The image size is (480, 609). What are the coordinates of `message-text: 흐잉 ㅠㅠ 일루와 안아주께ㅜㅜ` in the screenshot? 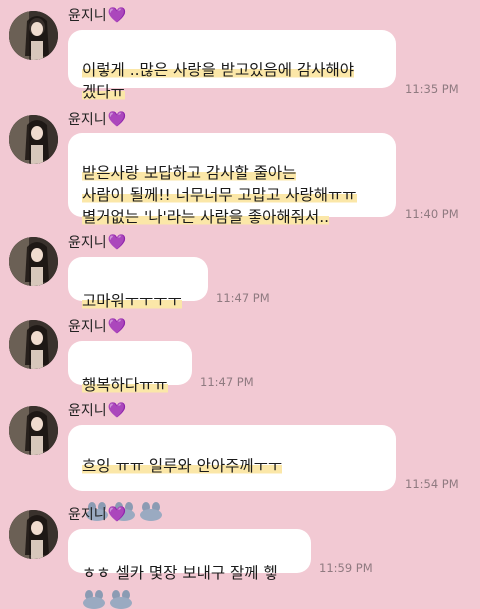 It's located at (182, 466).